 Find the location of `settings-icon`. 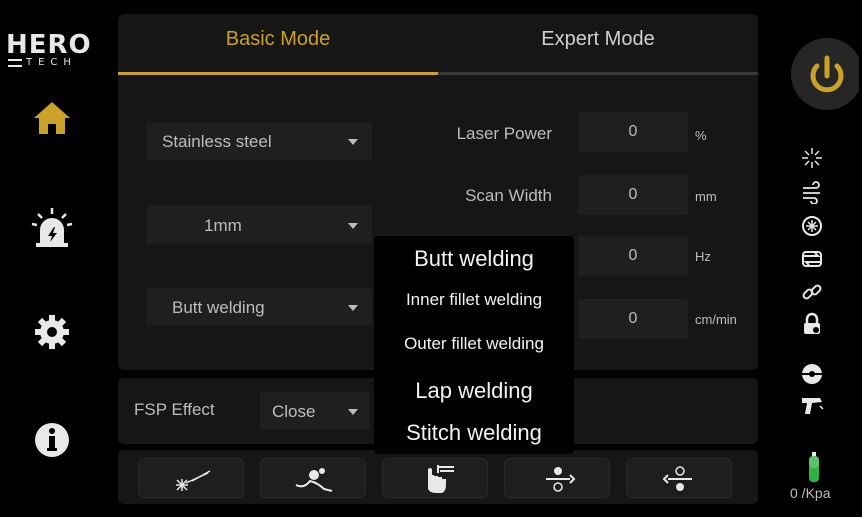

settings-icon is located at coordinates (52, 332).